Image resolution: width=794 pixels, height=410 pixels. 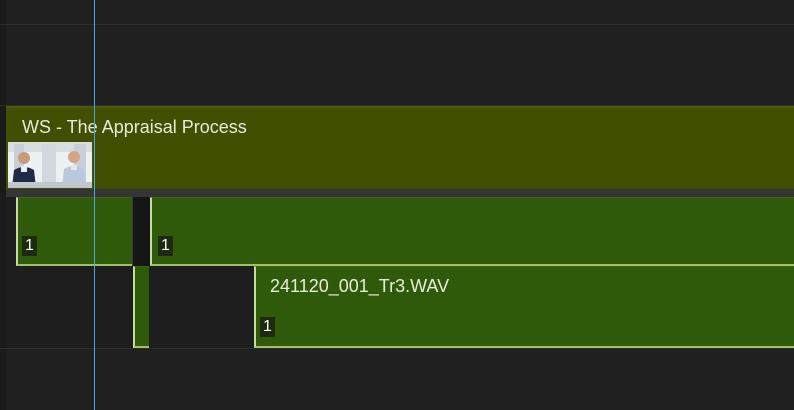 What do you see at coordinates (94, 205) in the screenshot?
I see `playhead-line` at bounding box center [94, 205].